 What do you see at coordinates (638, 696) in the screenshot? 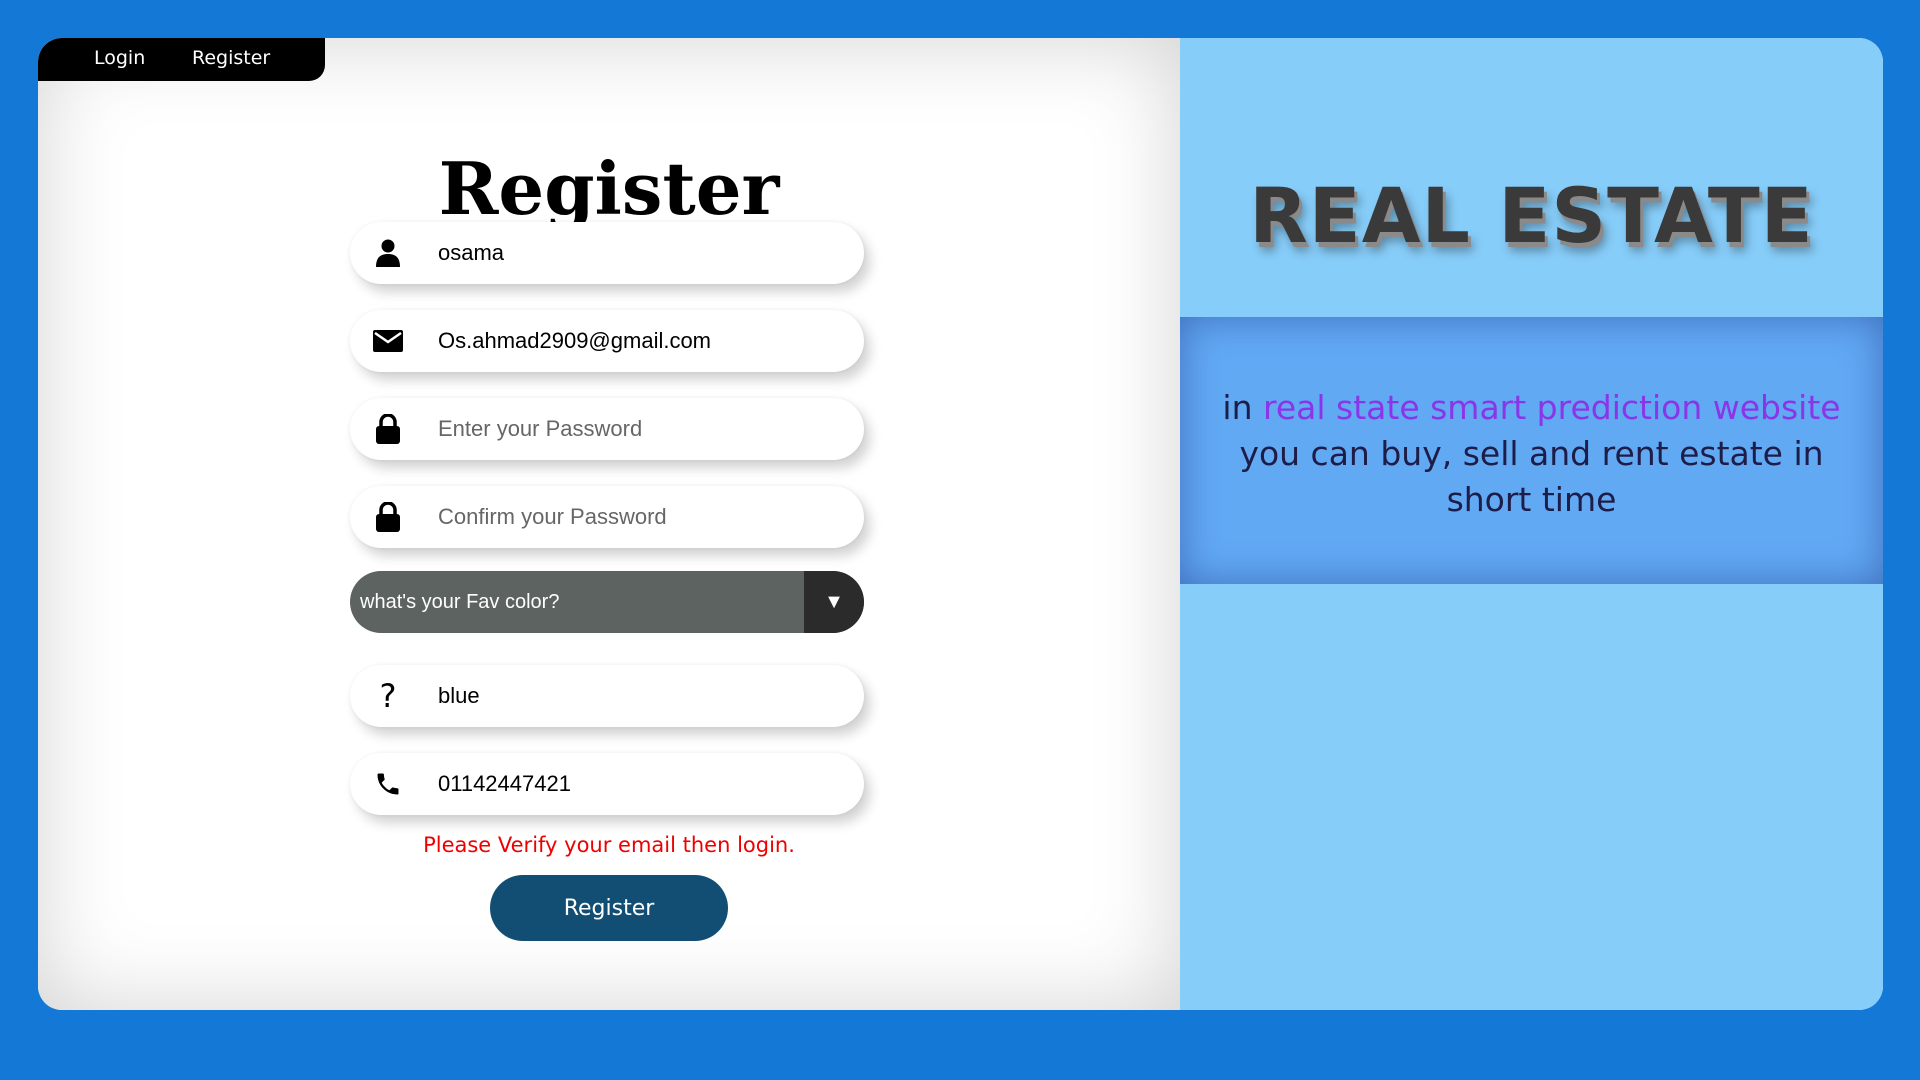
I see `security-answer-input` at bounding box center [638, 696].